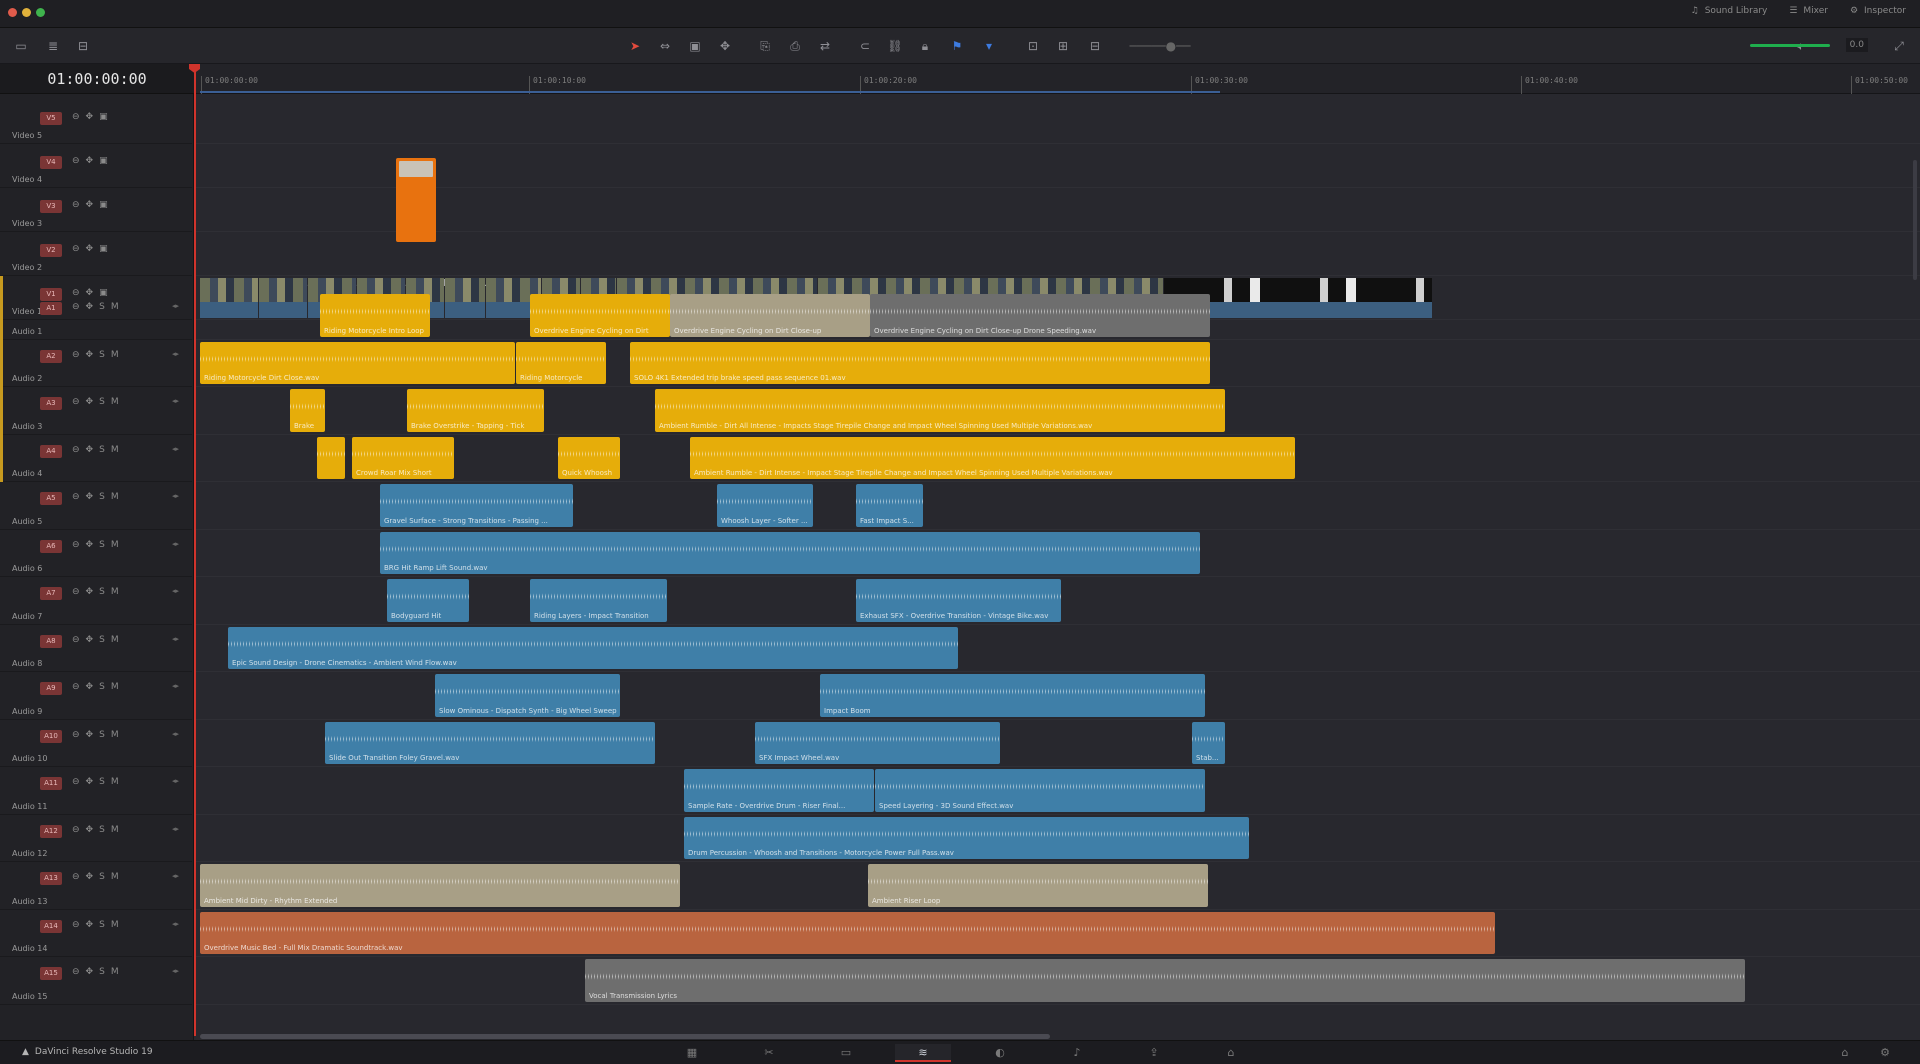 The image size is (1920, 1064). What do you see at coordinates (96, 122) in the screenshot?
I see `track-header: V5 ⊖ ✥ ▣ Video 5` at bounding box center [96, 122].